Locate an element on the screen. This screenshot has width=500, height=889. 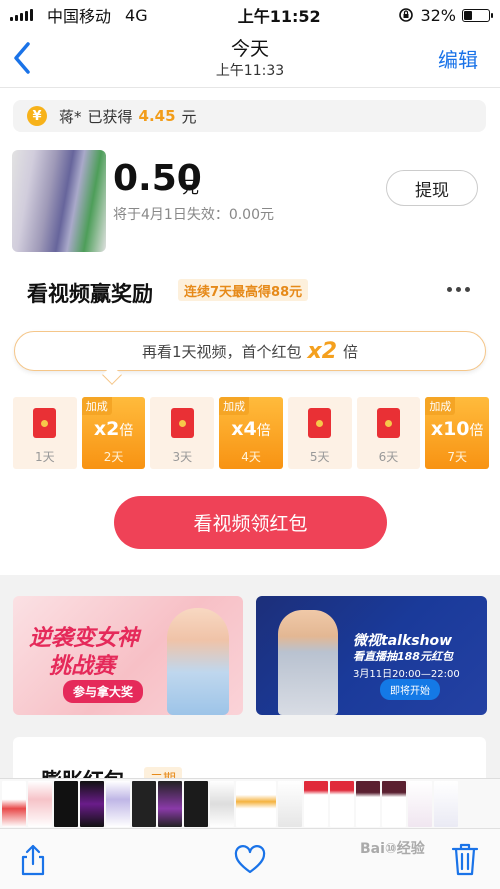
banner-model-image is located at coordinates (198, 661).